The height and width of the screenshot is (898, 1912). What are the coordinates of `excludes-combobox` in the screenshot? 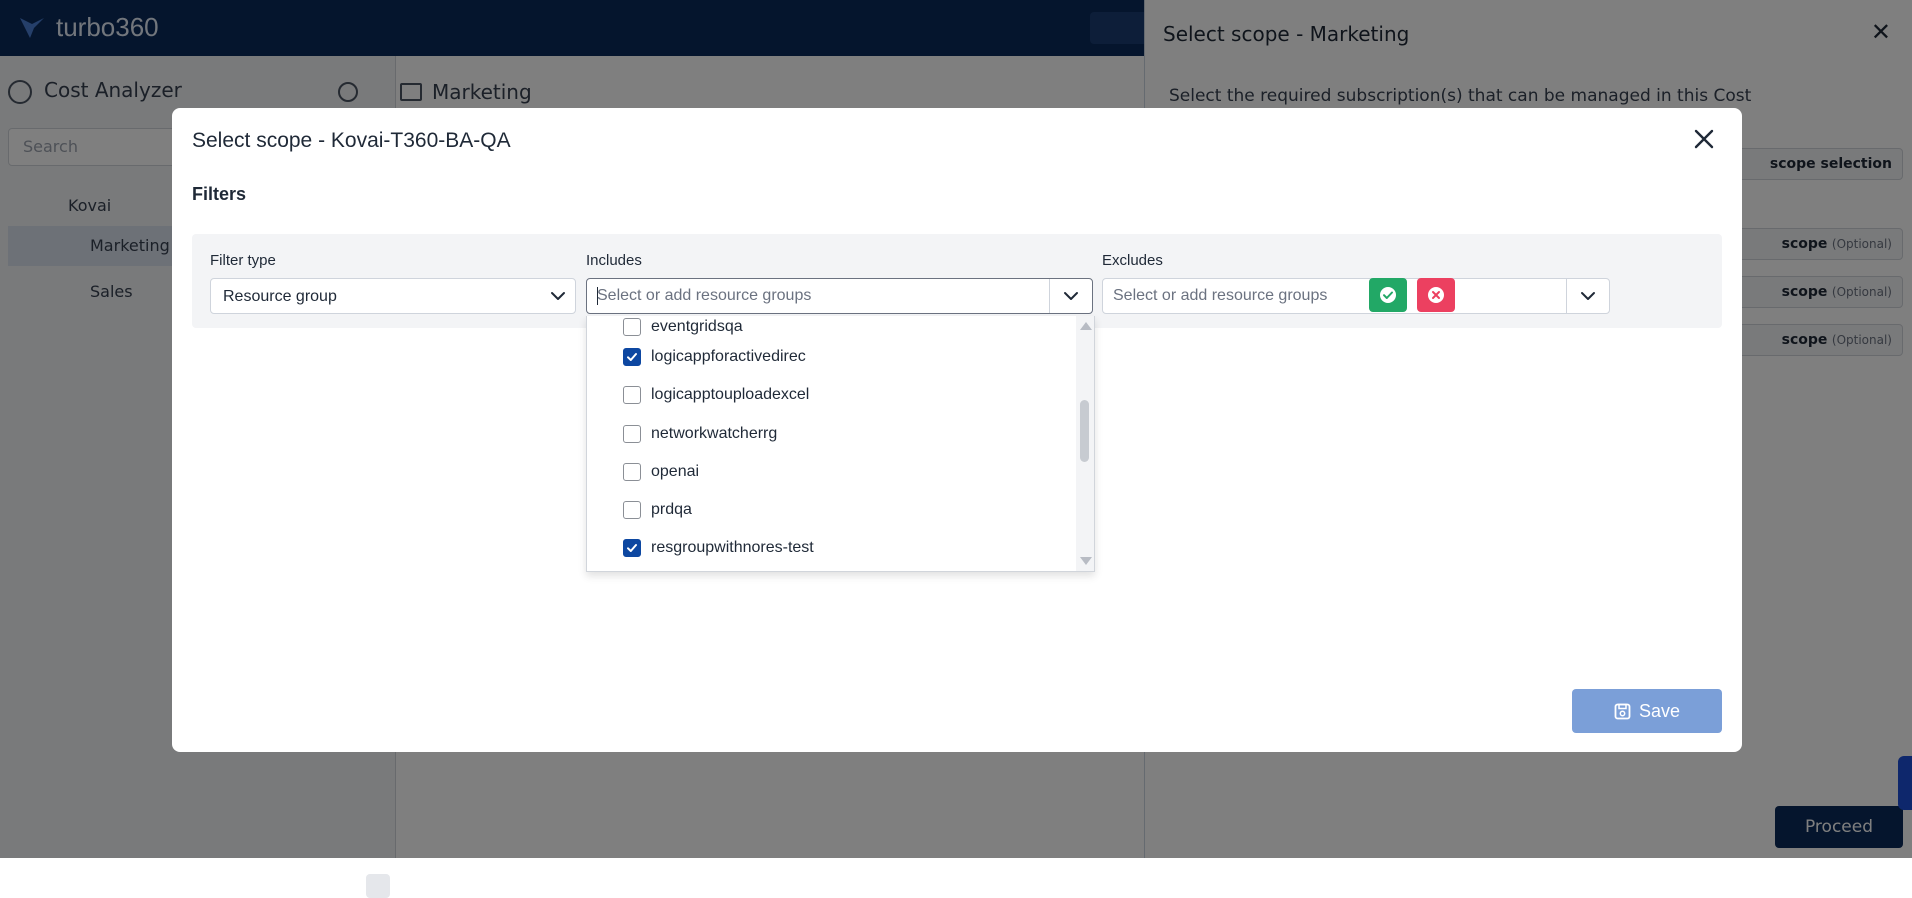 It's located at (1356, 296).